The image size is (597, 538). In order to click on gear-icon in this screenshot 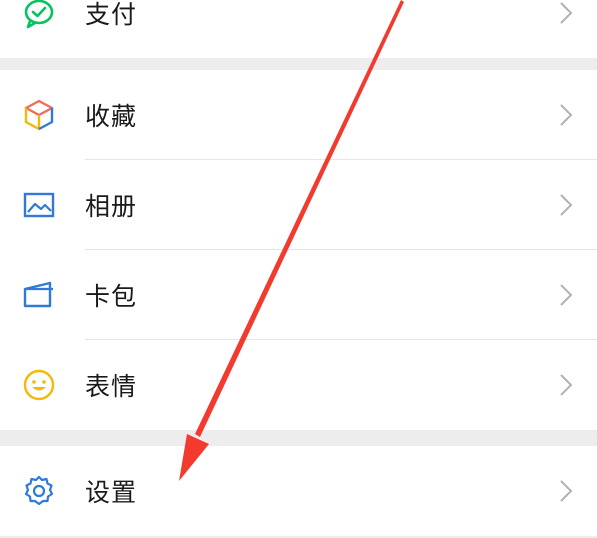, I will do `click(39, 491)`.